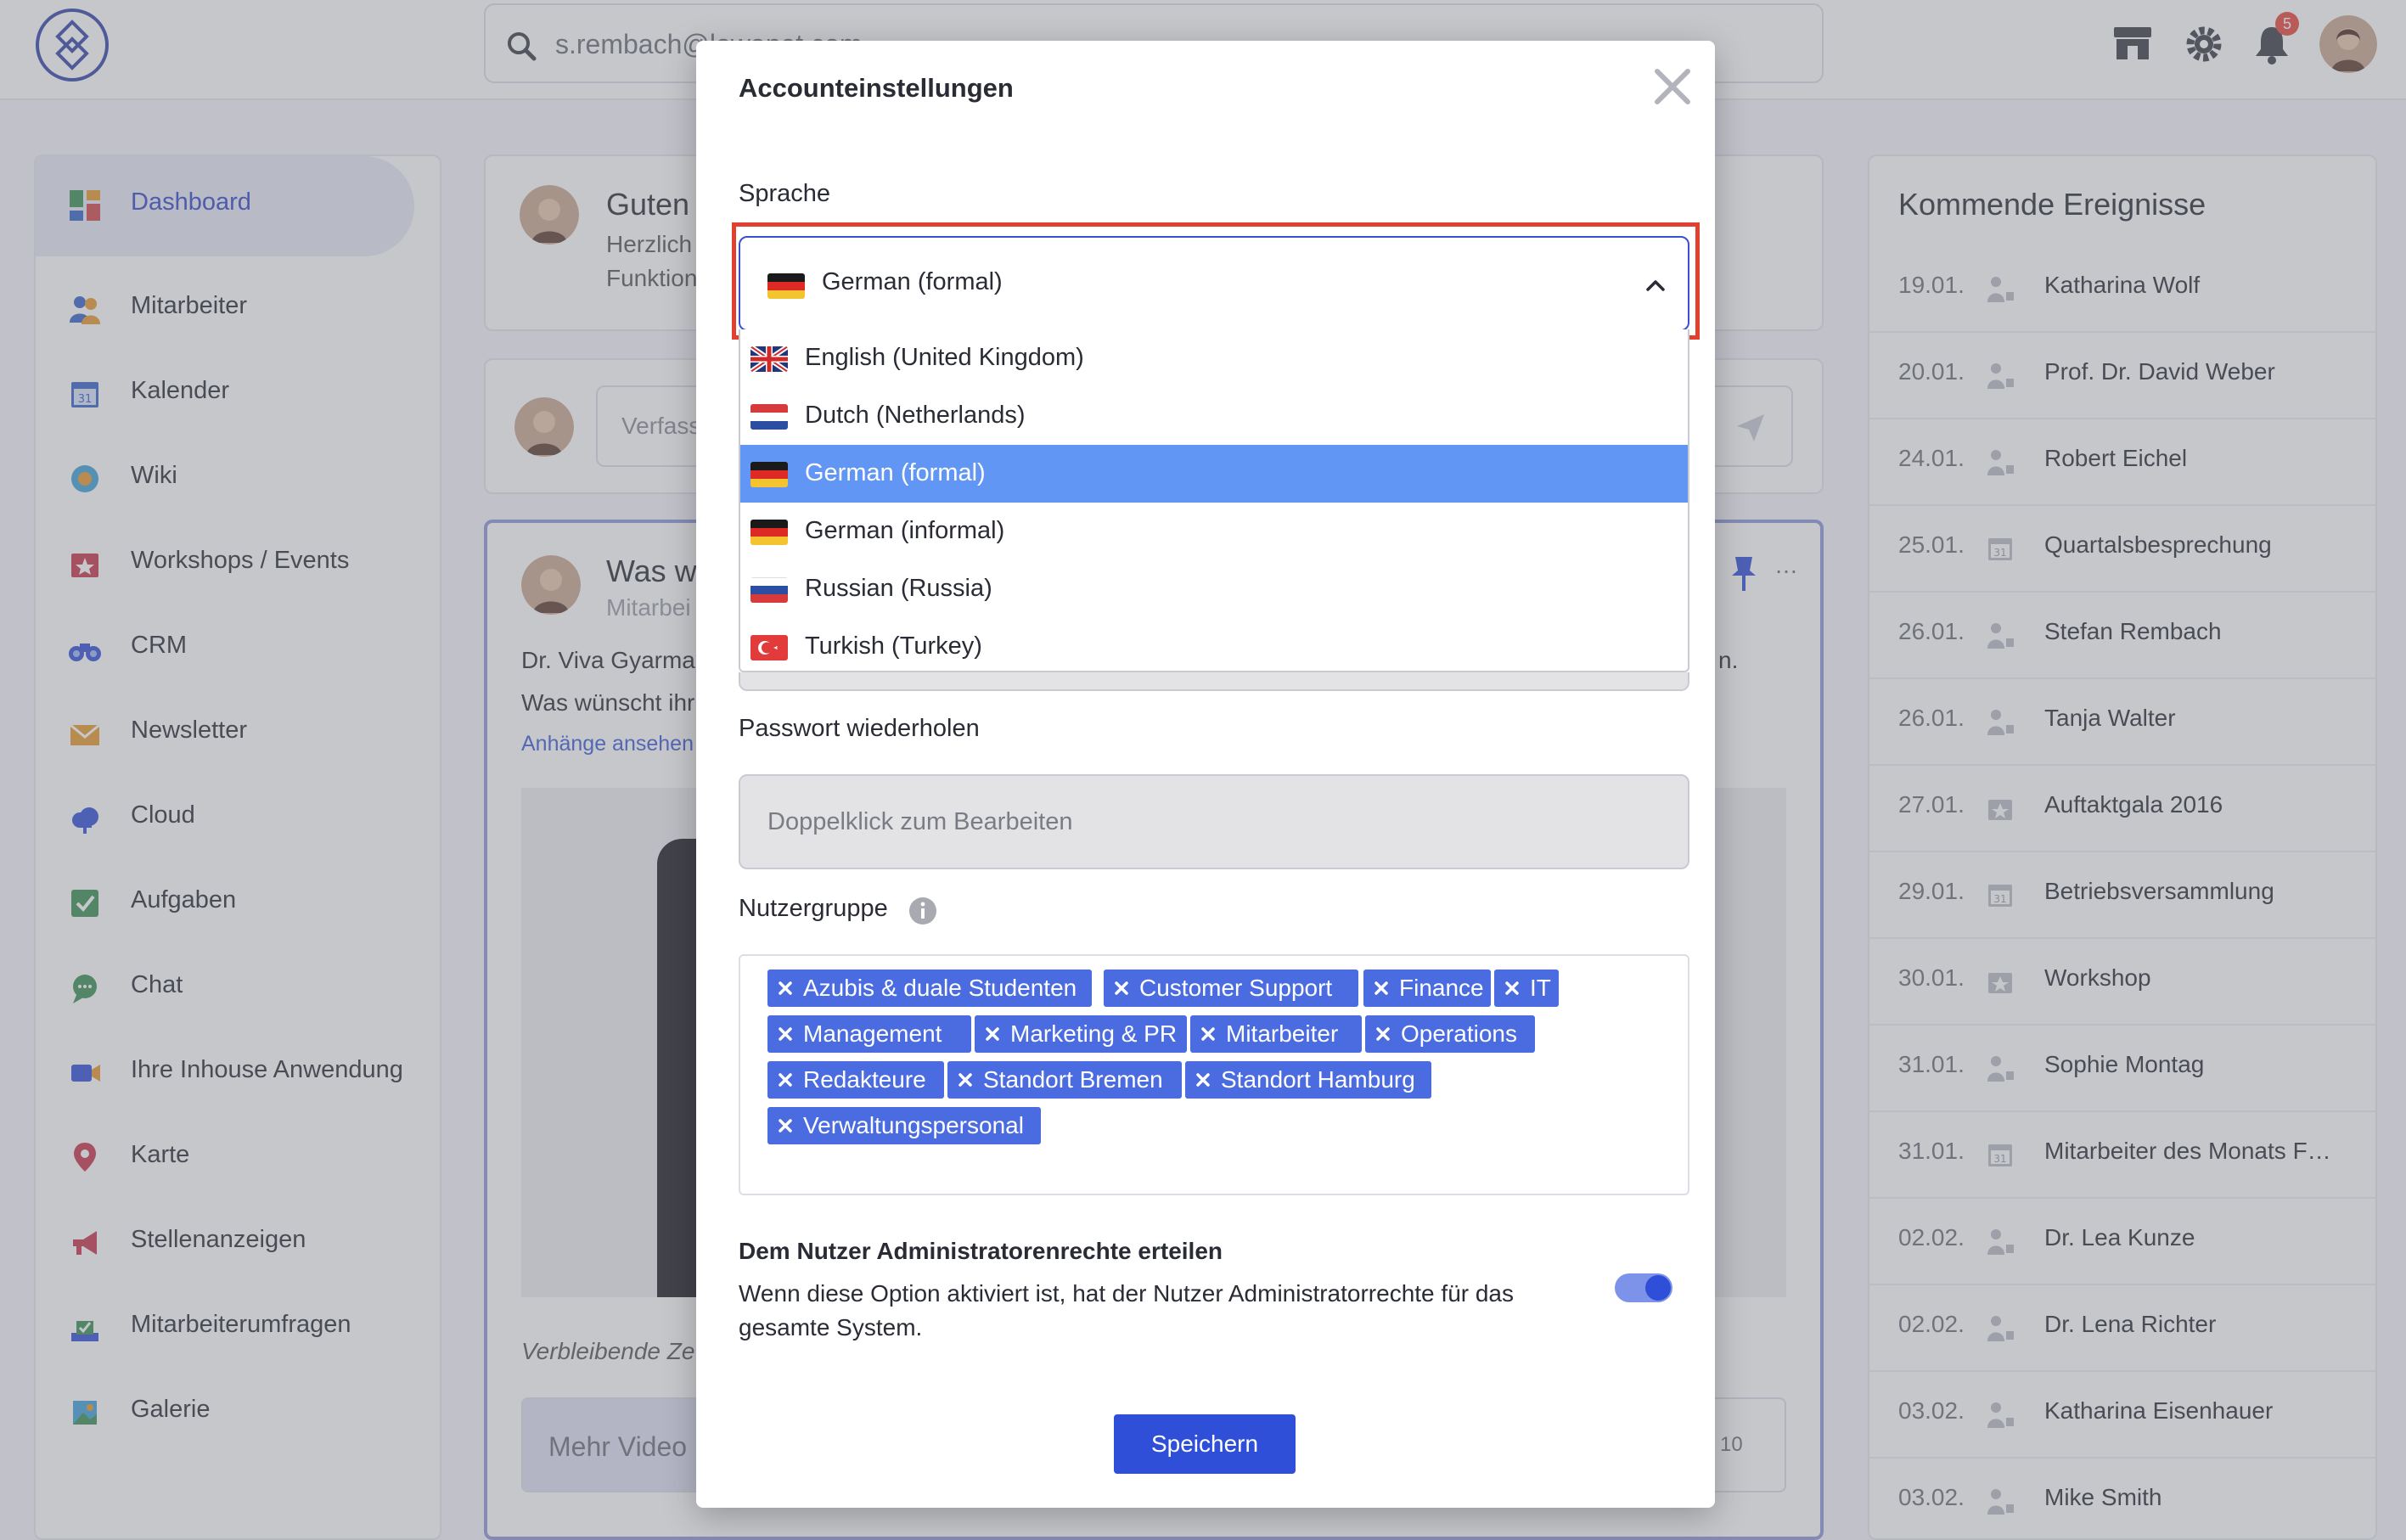 This screenshot has height=1540, width=2406. I want to click on chevron-up-icon, so click(1655, 285).